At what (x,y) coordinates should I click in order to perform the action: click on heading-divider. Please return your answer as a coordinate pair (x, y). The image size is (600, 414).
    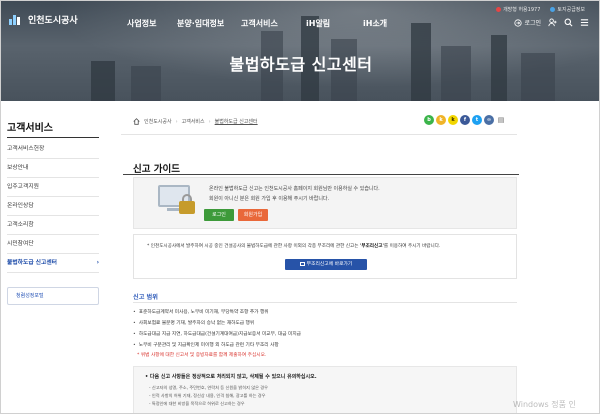
    Looking at the image, I should click on (321, 174).